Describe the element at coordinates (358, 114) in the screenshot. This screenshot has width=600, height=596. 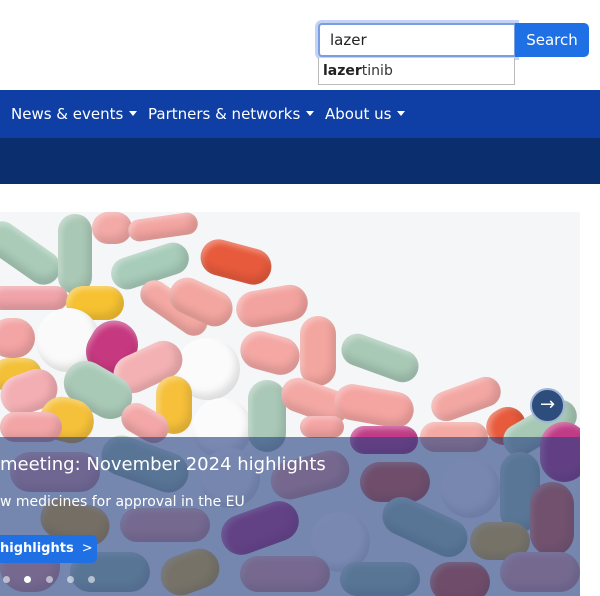
I see `nav-item-label: About us` at that location.